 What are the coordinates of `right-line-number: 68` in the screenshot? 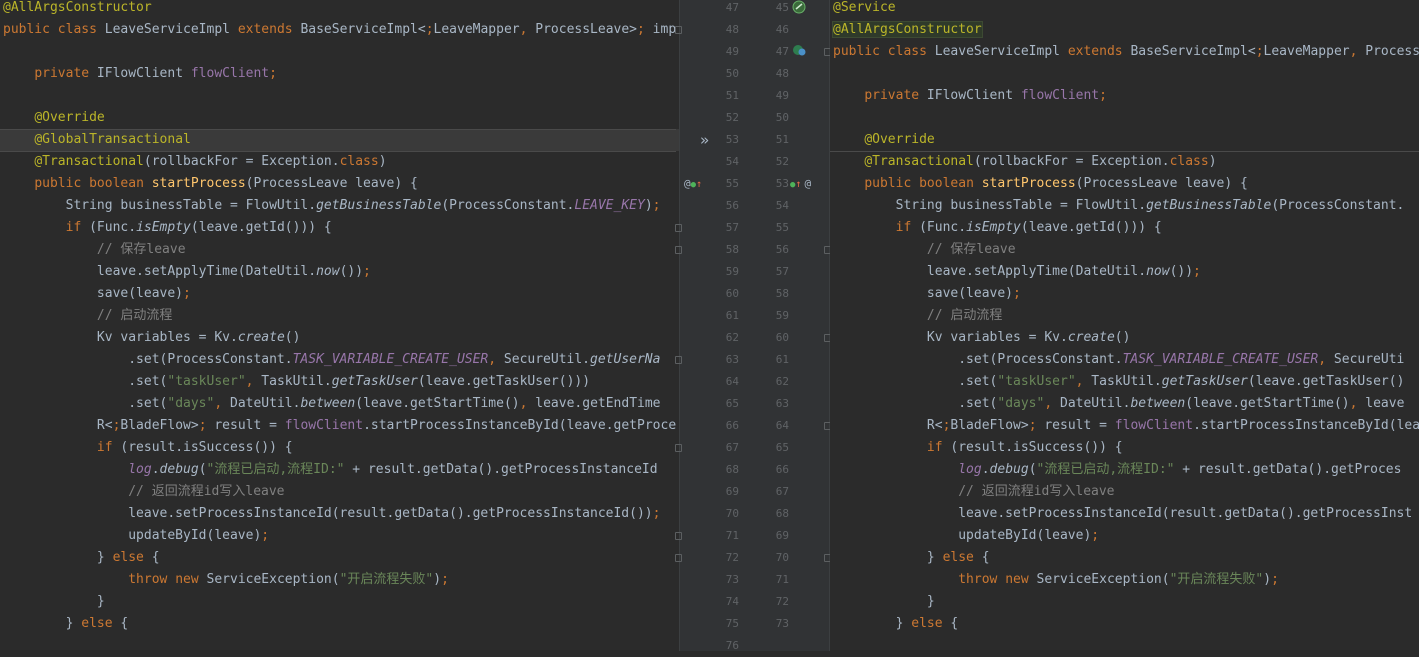 It's located at (782, 513).